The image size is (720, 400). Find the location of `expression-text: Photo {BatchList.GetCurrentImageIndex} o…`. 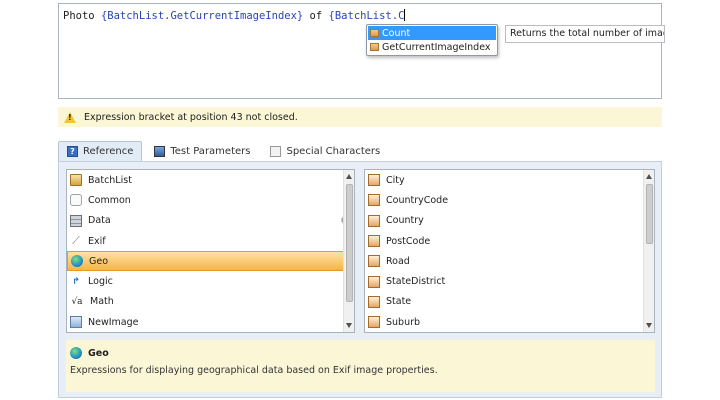

expression-text: Photo {BatchList.GetCurrentImageIndex} o… is located at coordinates (234, 16).